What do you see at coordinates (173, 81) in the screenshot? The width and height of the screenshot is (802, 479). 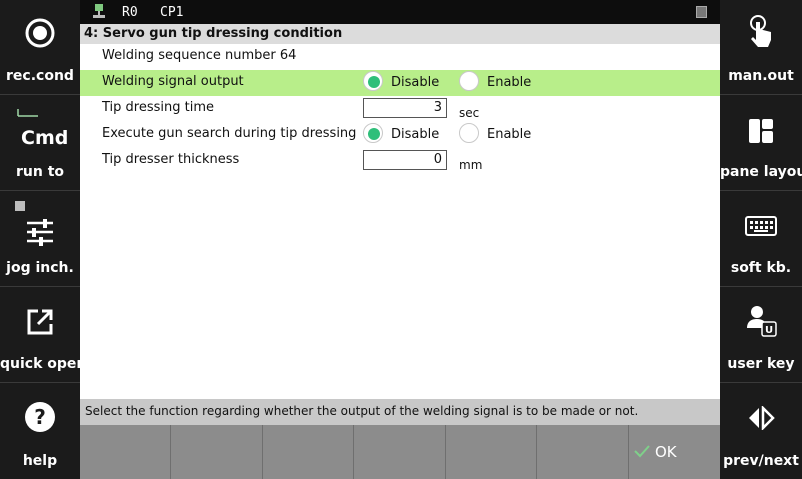 I see `welding-signal-label: Welding signal output` at bounding box center [173, 81].